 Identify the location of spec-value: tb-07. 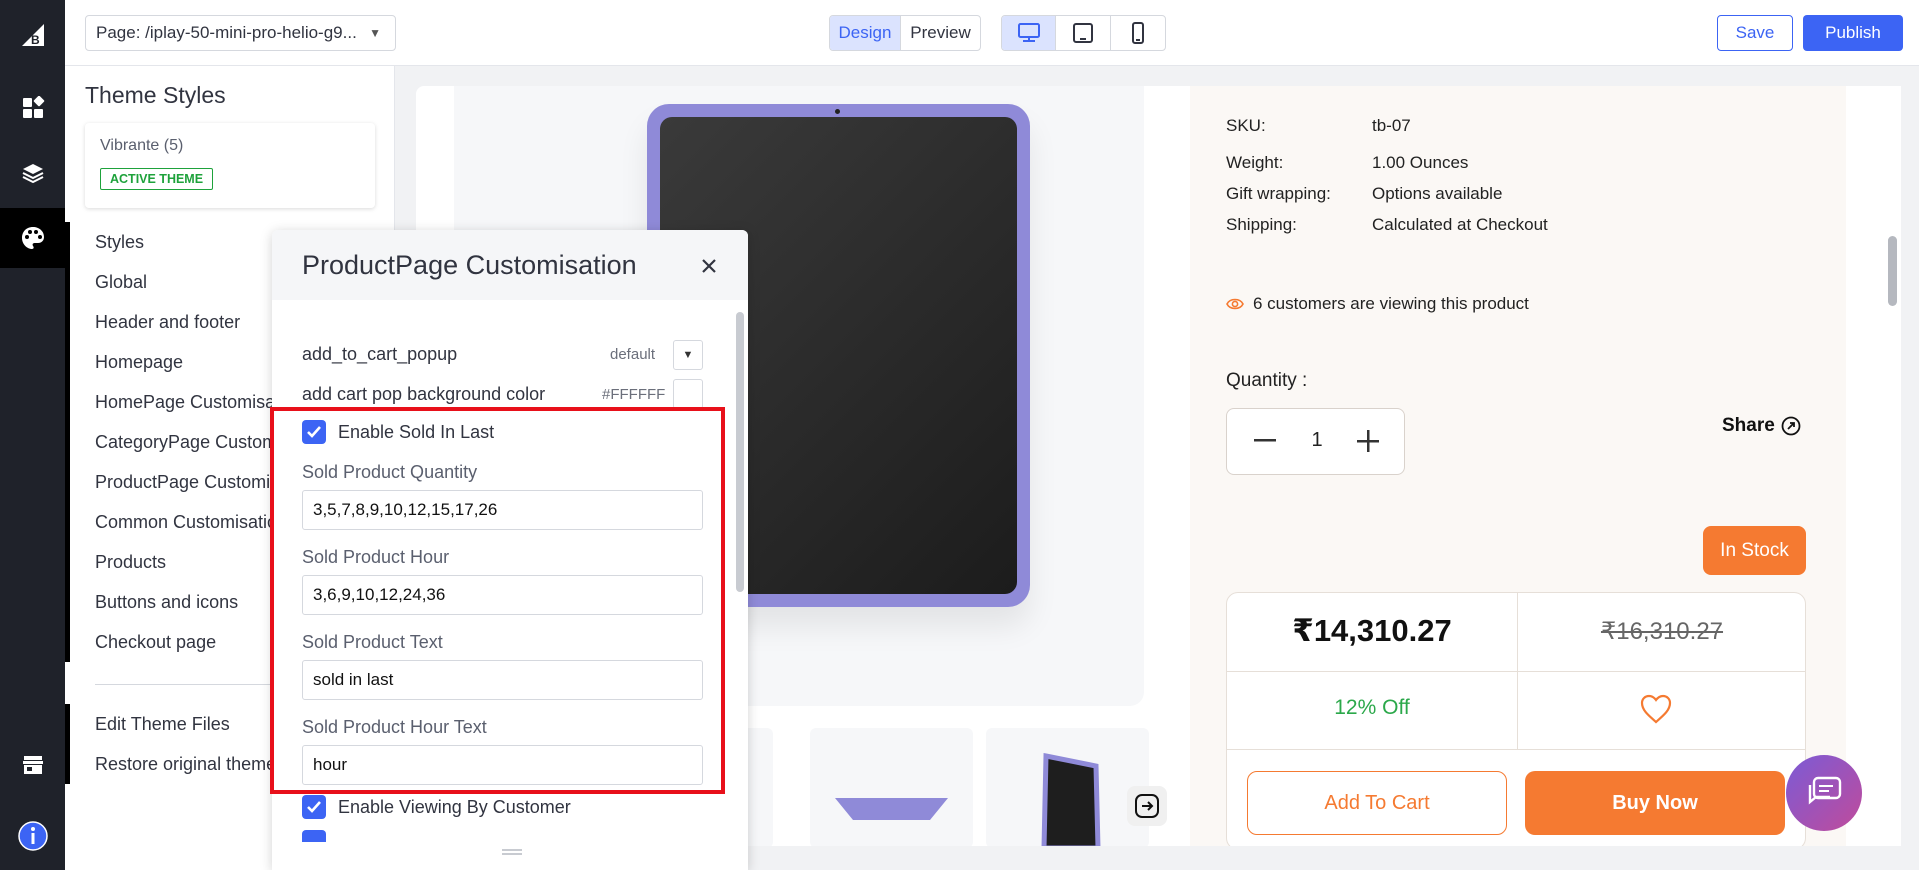
(1391, 125).